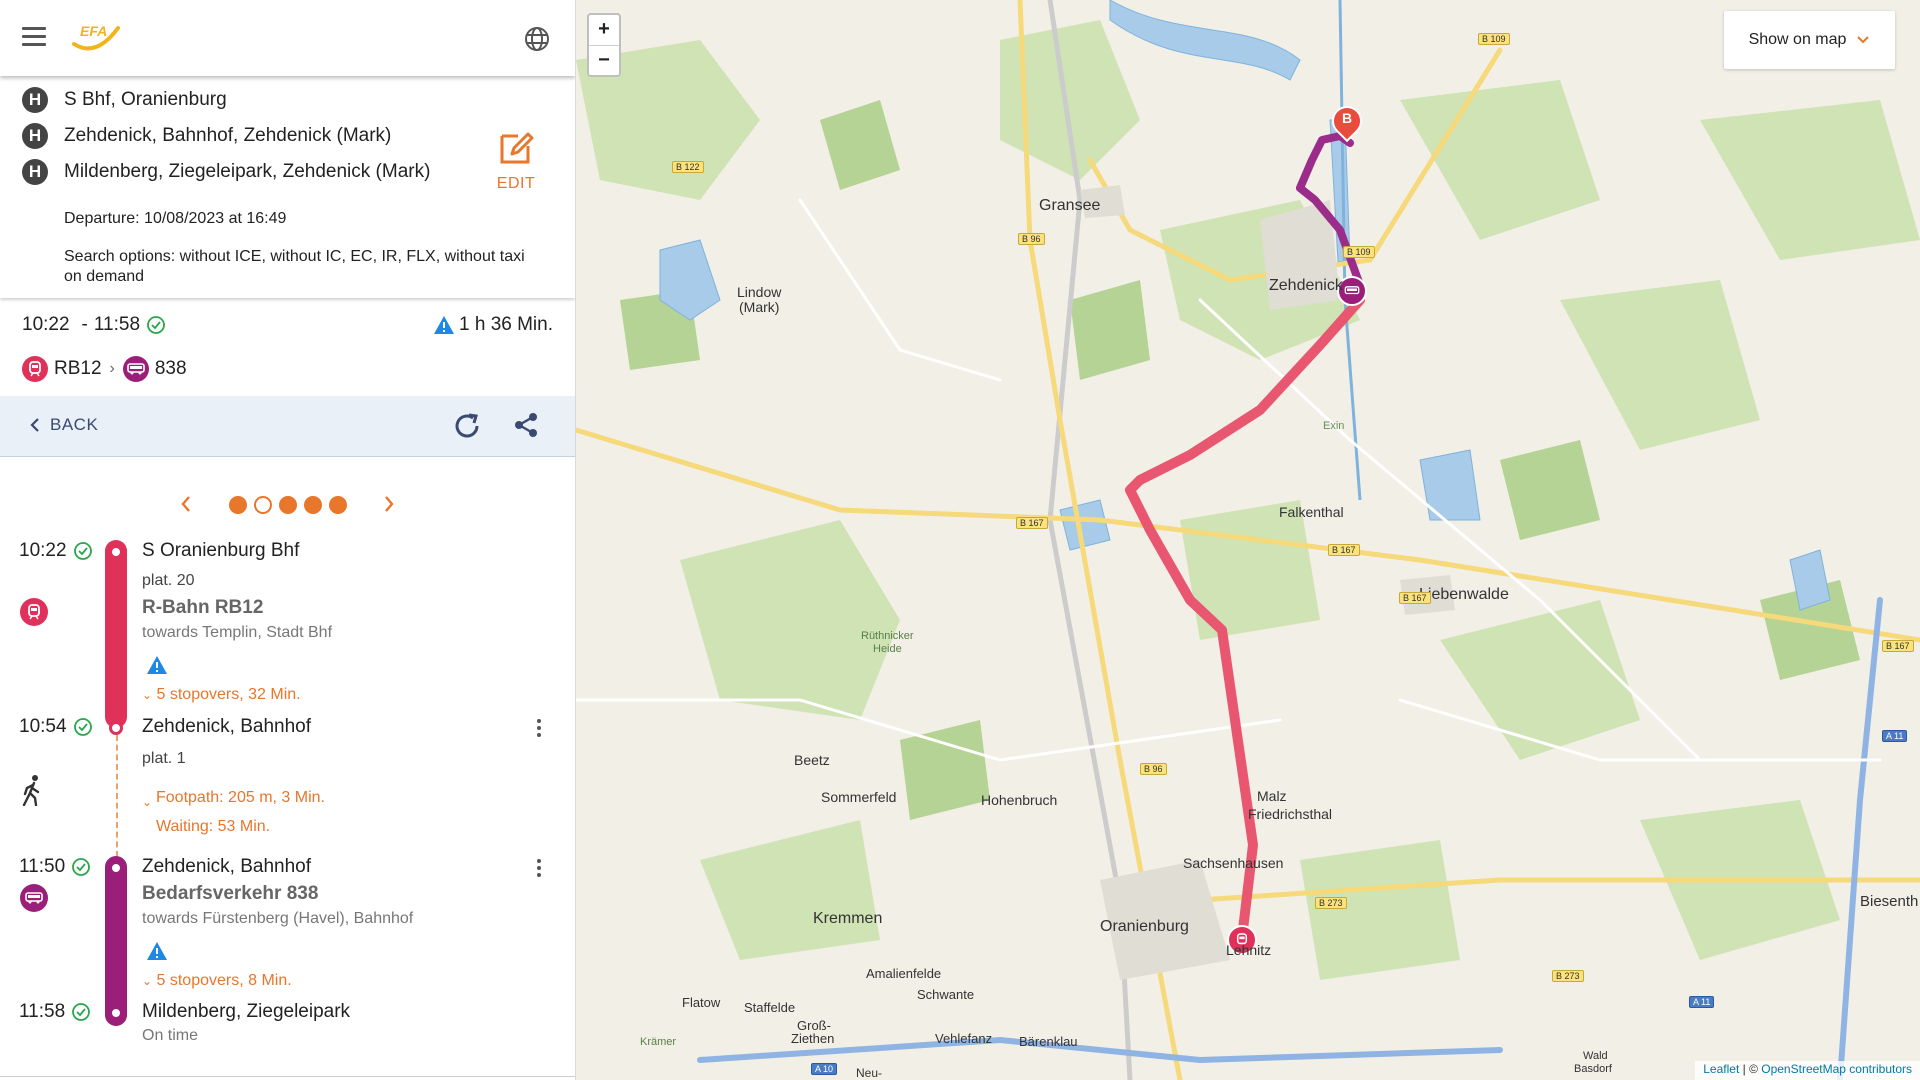 The height and width of the screenshot is (1080, 1920). What do you see at coordinates (168, 580) in the screenshot?
I see `platform: plat. 20` at bounding box center [168, 580].